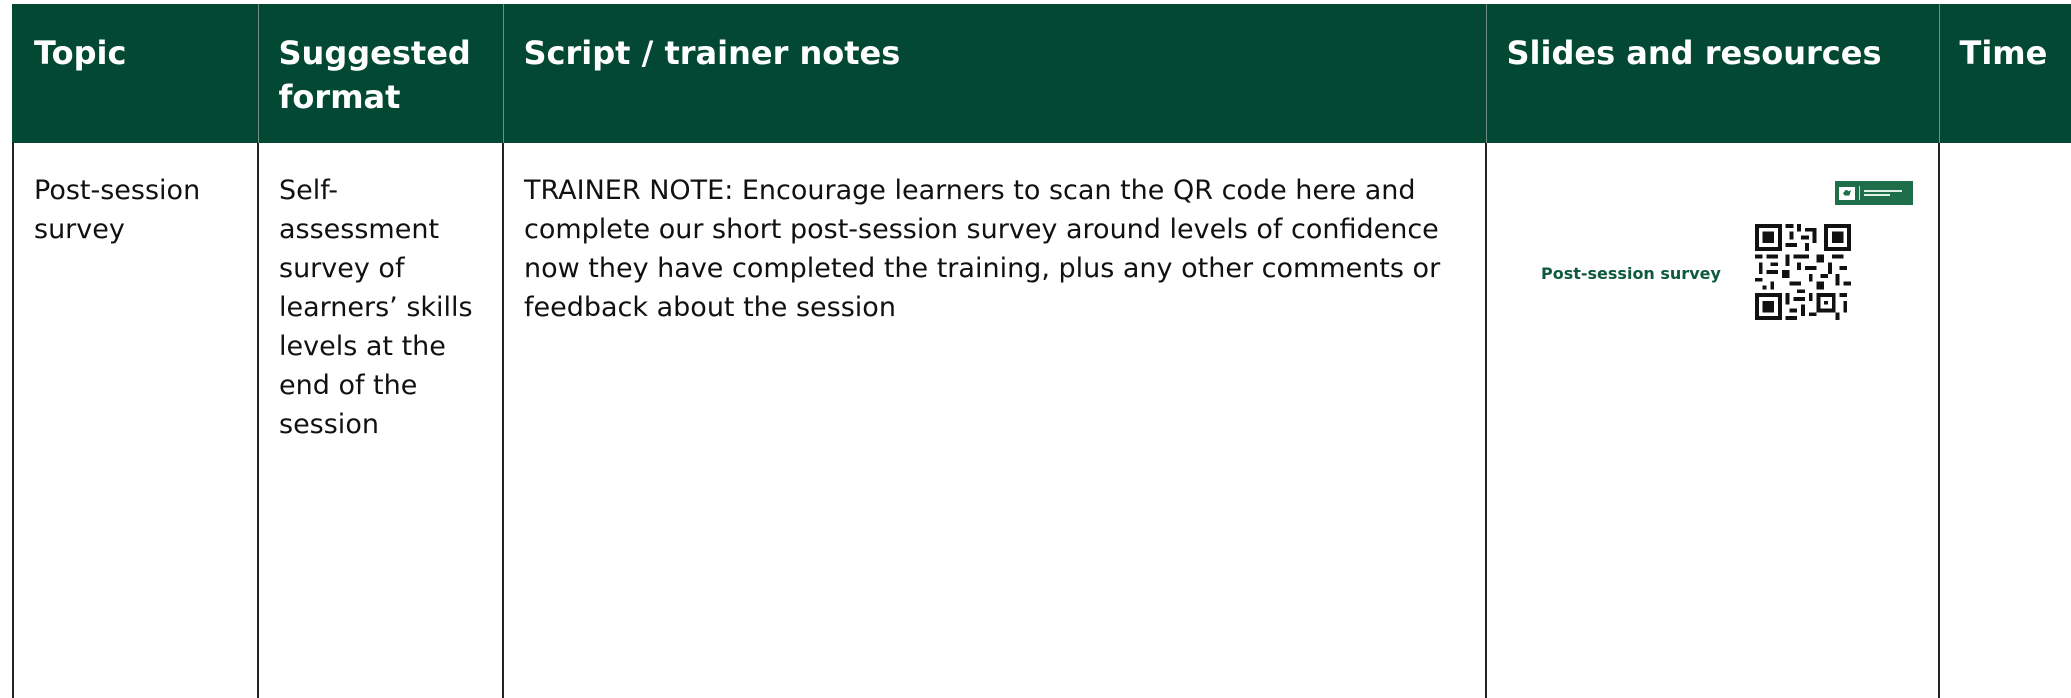  Describe the element at coordinates (1726, 261) in the screenshot. I see `slide-thumbnail: Post-session survey` at that location.